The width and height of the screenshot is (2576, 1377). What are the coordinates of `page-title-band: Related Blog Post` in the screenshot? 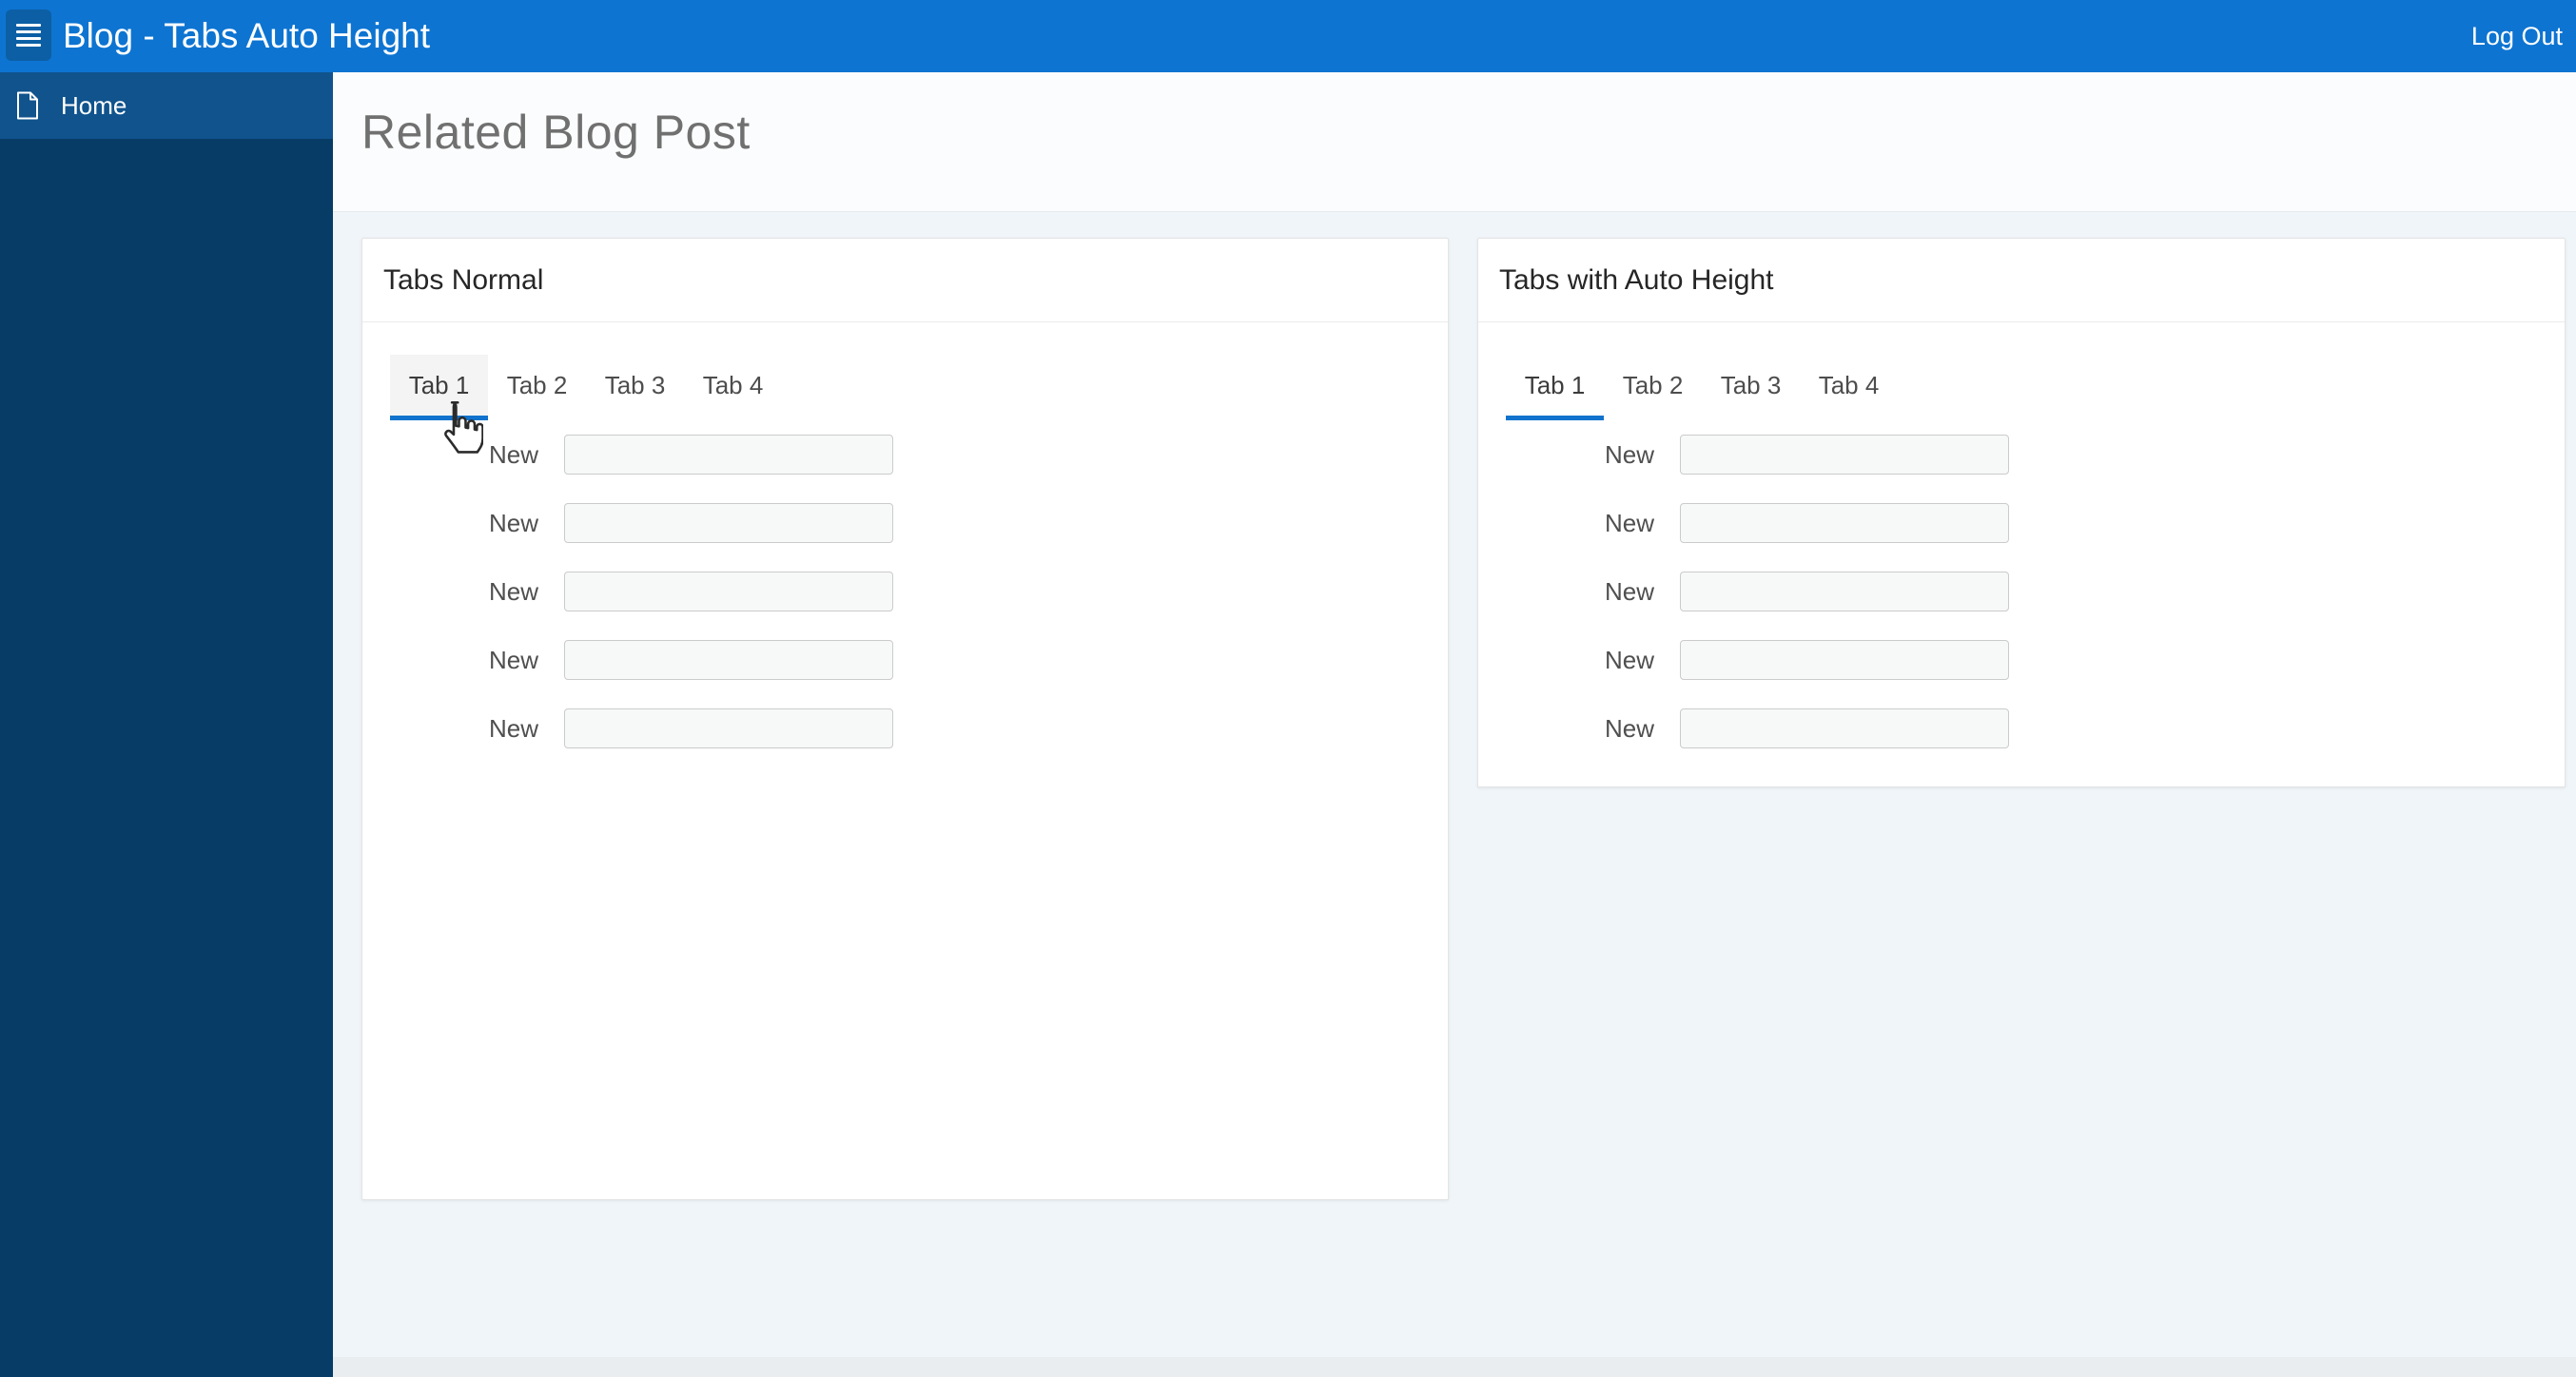 It's located at (1455, 142).